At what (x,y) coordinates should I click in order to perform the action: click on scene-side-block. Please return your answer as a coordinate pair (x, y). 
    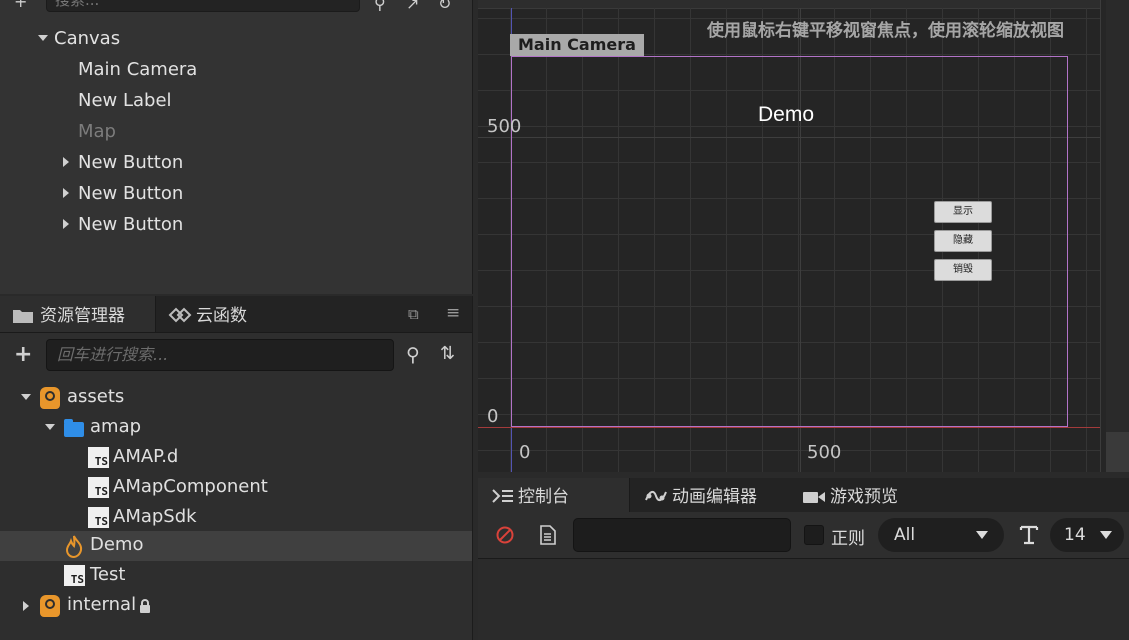
    Looking at the image, I should click on (1117, 452).